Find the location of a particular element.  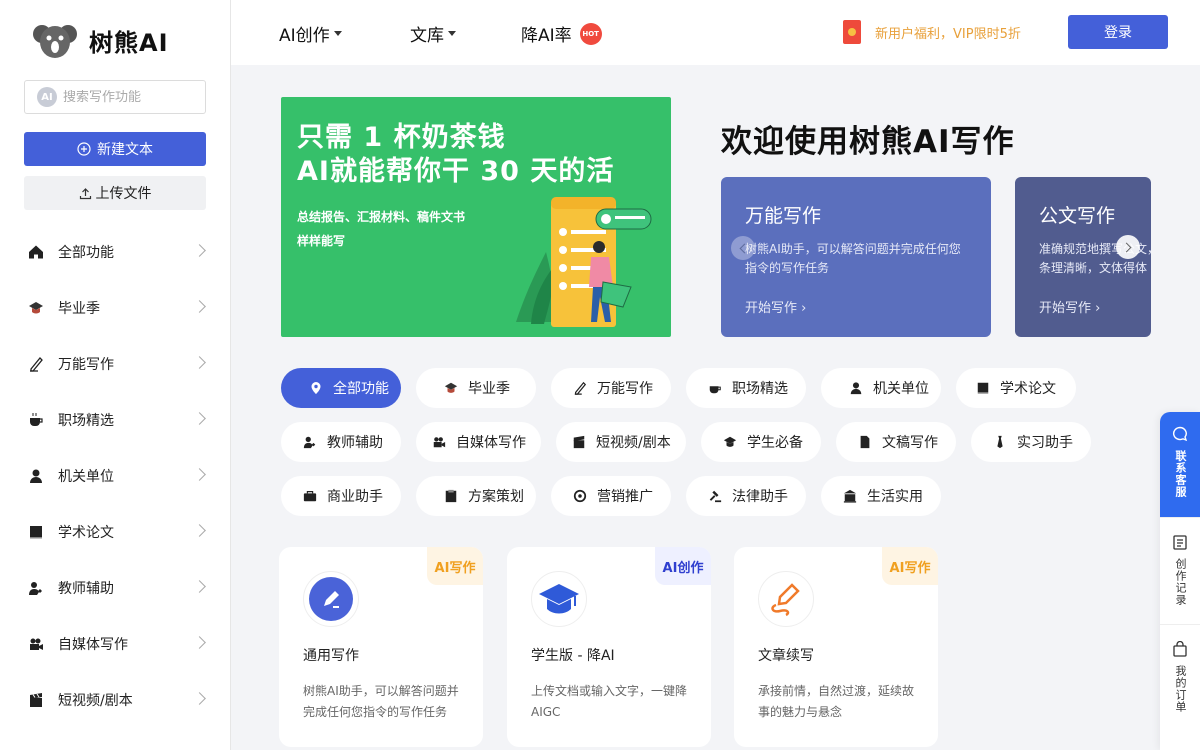

chip-all: 全部功能 is located at coordinates (341, 388).